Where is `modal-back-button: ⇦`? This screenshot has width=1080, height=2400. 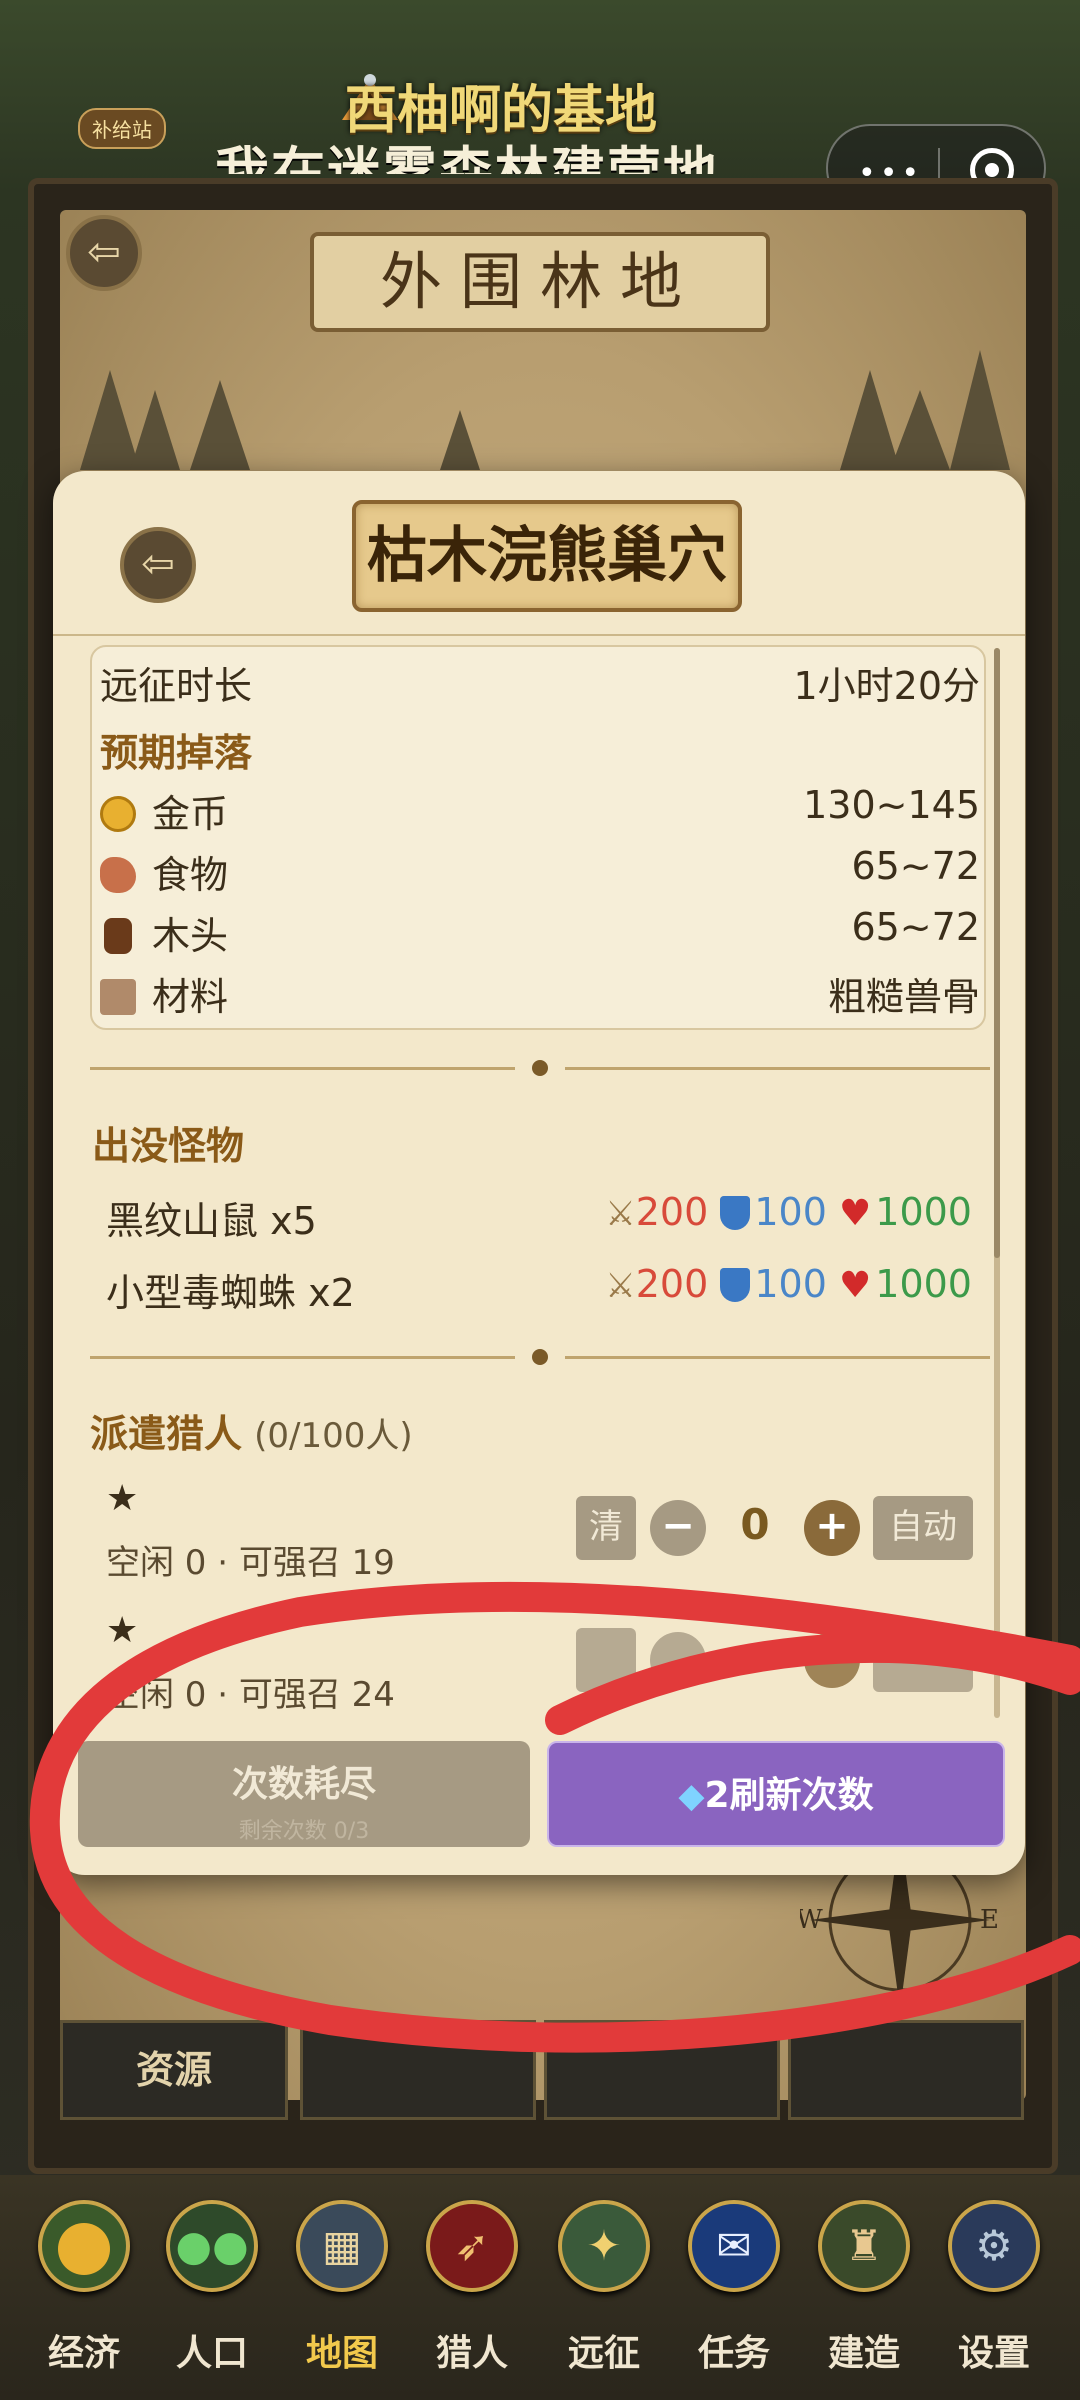
modal-back-button: ⇦ is located at coordinates (158, 565).